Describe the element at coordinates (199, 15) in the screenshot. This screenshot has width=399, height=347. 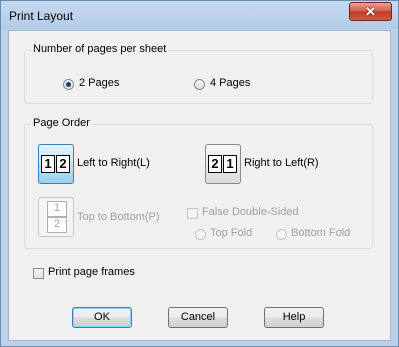
I see `title-bar: Print Layout ✕` at that location.